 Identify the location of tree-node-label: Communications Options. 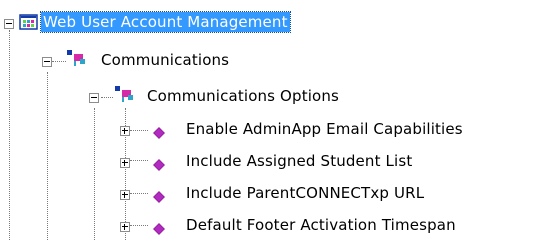
(243, 96).